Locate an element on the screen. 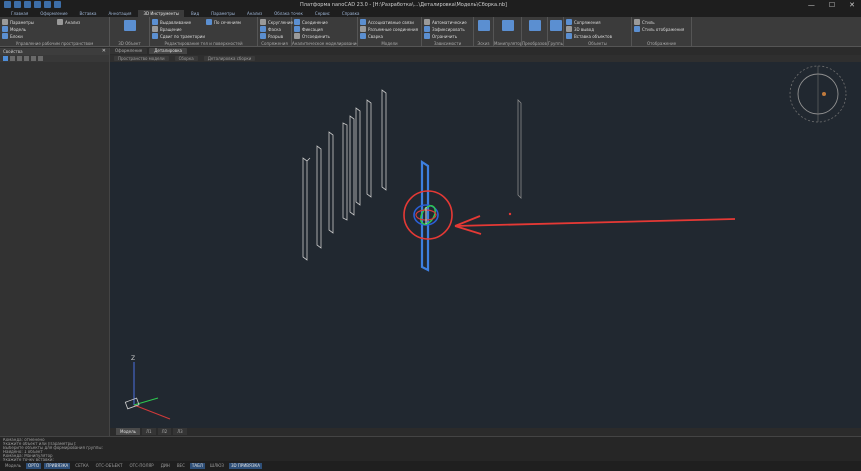  close-button: ✕ is located at coordinates (852, 5).